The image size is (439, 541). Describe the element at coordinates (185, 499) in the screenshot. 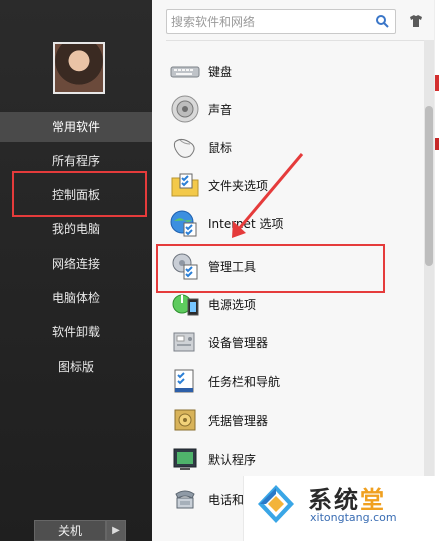

I see `phone-modem-icon` at that location.